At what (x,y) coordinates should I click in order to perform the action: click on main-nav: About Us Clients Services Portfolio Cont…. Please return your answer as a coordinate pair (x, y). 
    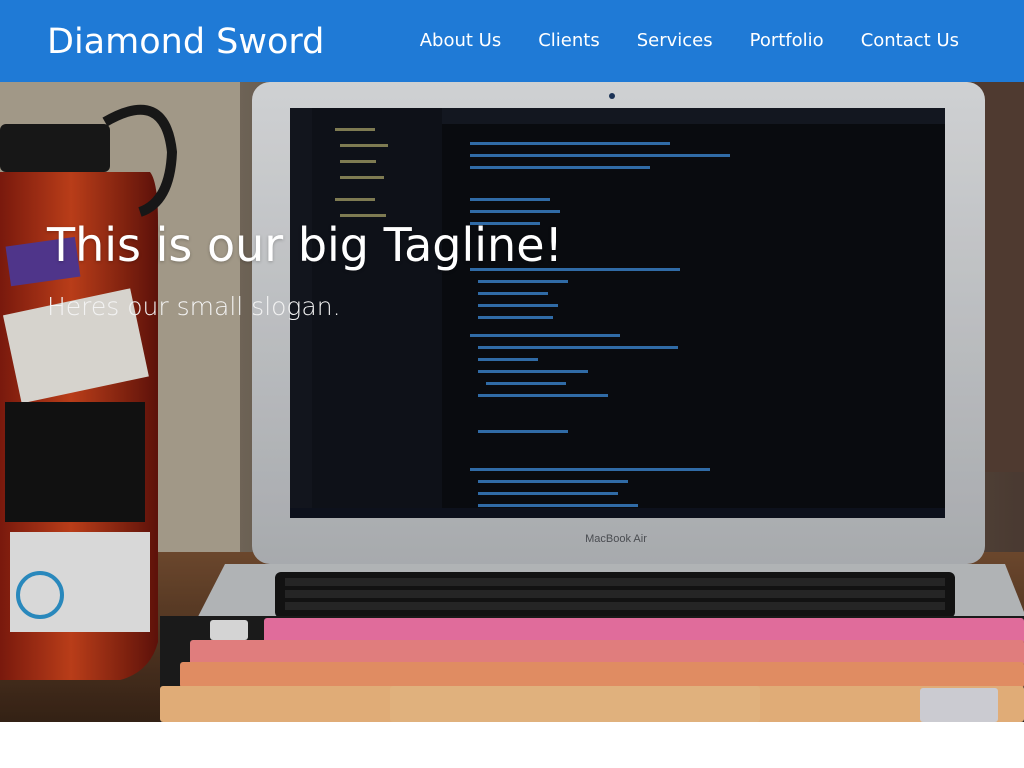
    Looking at the image, I should click on (722, 41).